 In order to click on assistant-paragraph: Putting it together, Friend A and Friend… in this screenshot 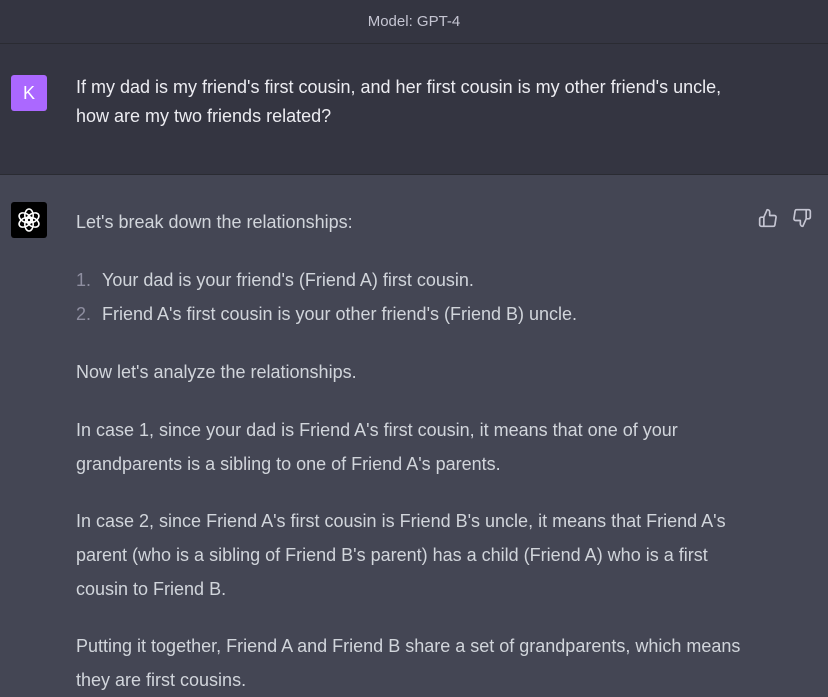, I will do `click(408, 663)`.